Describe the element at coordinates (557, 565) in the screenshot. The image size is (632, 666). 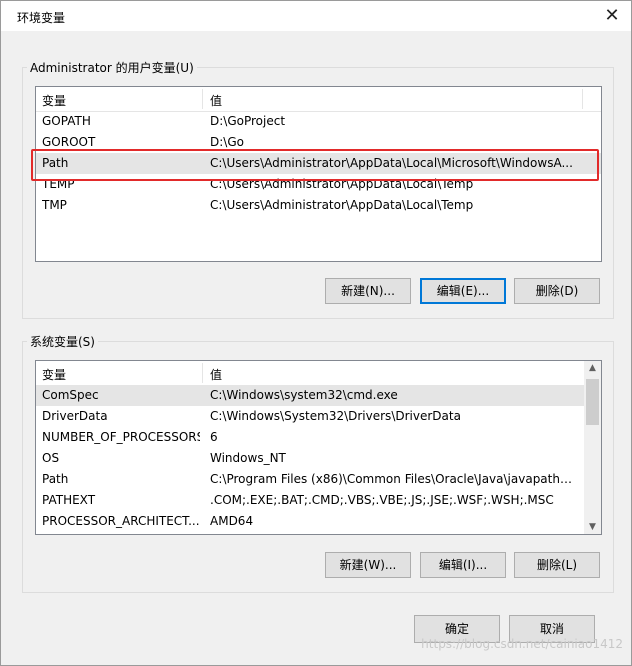
I see `system-delete-button: 删除(L)` at that location.